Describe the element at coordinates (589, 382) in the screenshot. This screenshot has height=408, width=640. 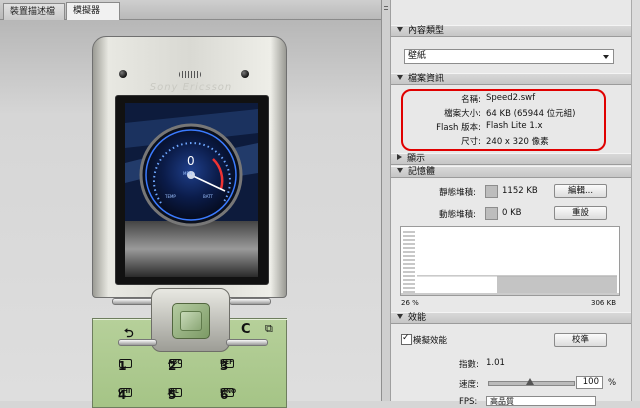
I see `speed-input: 100` at that location.